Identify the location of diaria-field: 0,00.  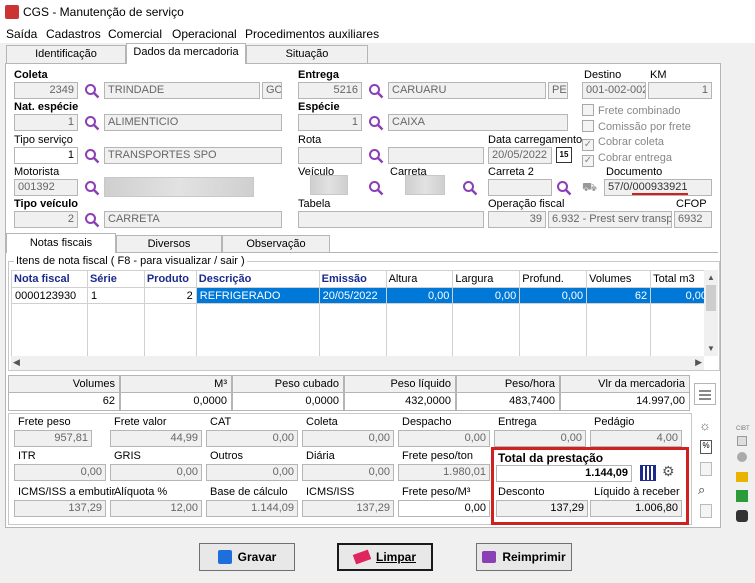
(348, 472).